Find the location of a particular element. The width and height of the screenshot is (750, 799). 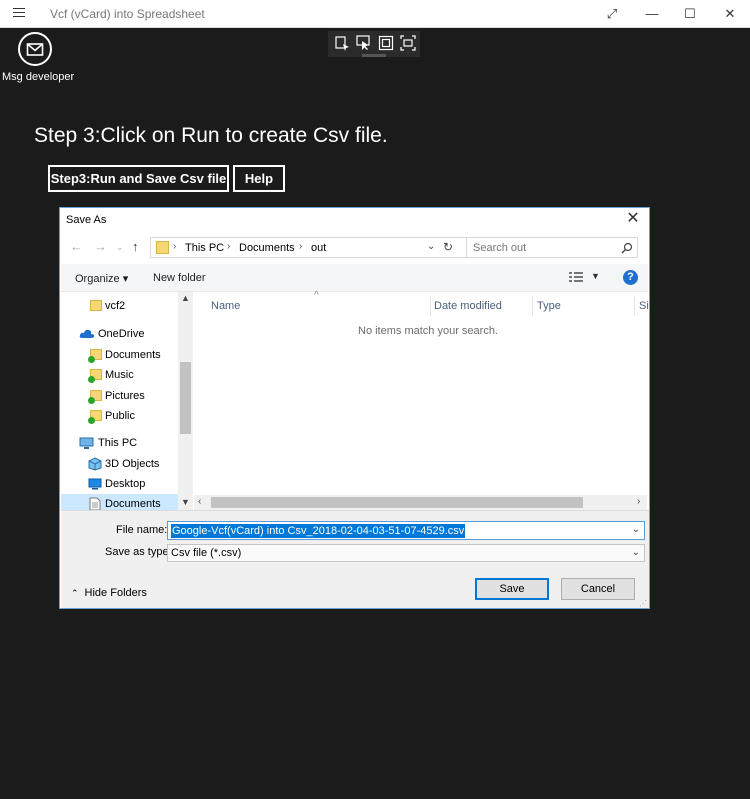

column-name: Name is located at coordinates (225, 306).